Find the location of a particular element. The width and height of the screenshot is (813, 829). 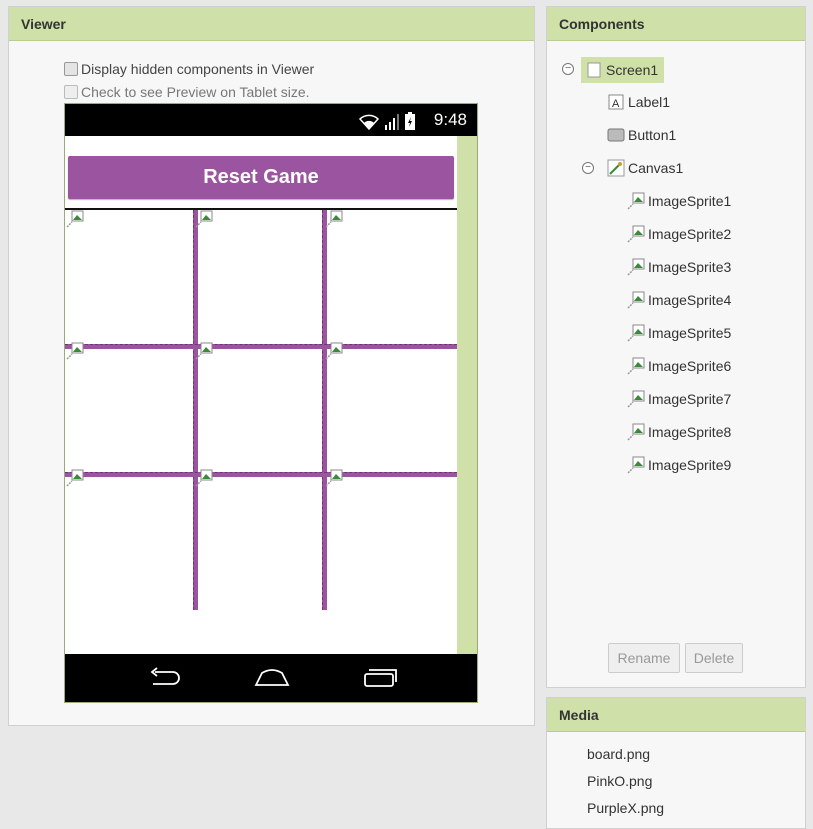

imagesprite8-icon is located at coordinates (204, 478).